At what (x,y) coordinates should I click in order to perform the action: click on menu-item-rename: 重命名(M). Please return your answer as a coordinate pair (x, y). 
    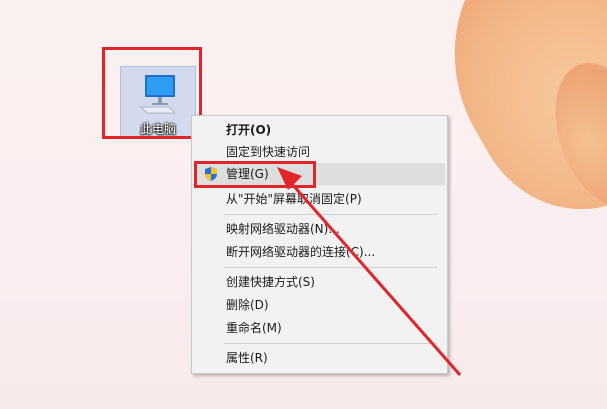
    Looking at the image, I should click on (319, 328).